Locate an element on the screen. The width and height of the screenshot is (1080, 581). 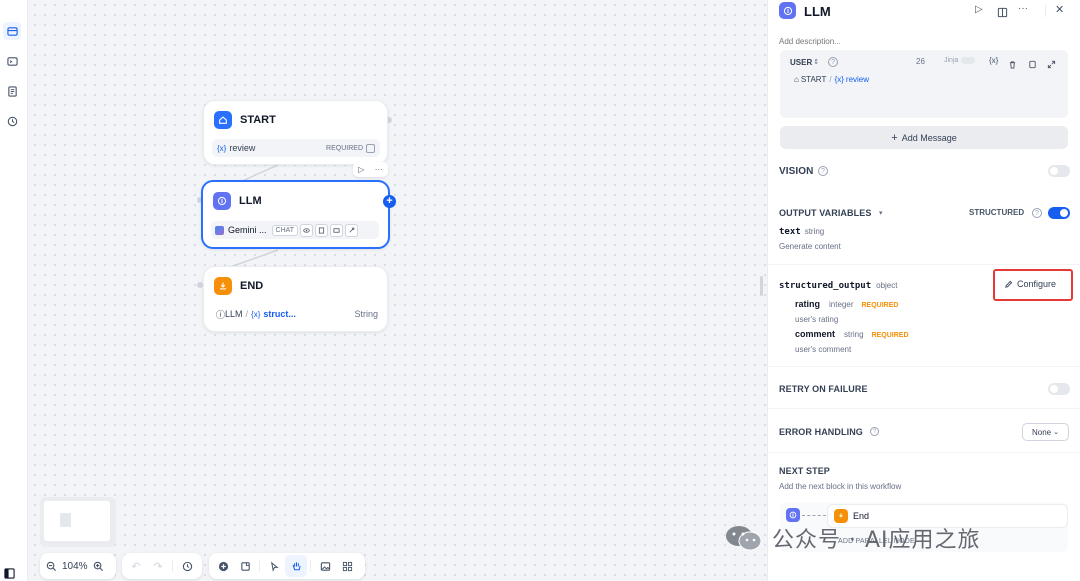
canvas-tools-toolbar is located at coordinates (287, 566).